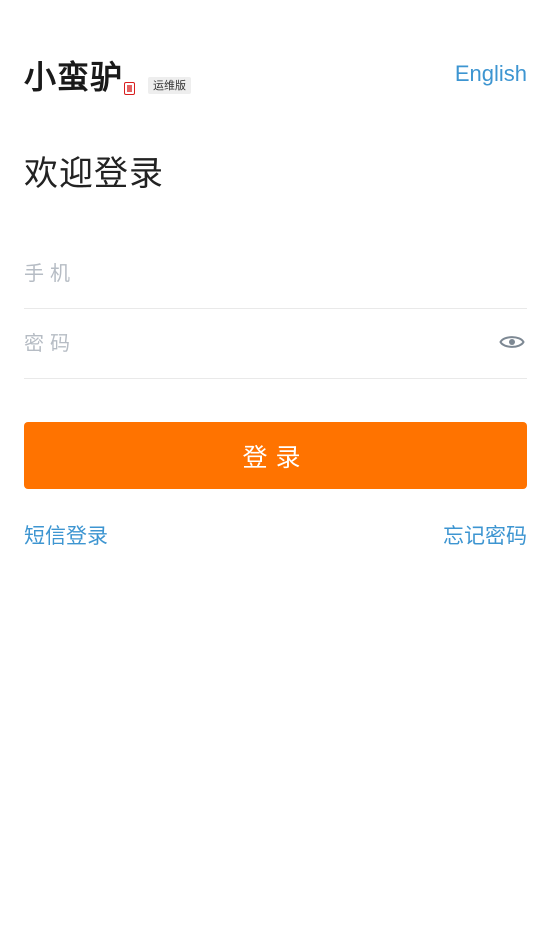 Image resolution: width=552 pixels, height=940 pixels. What do you see at coordinates (66, 536) in the screenshot?
I see `sms-login-link: 短信登录` at bounding box center [66, 536].